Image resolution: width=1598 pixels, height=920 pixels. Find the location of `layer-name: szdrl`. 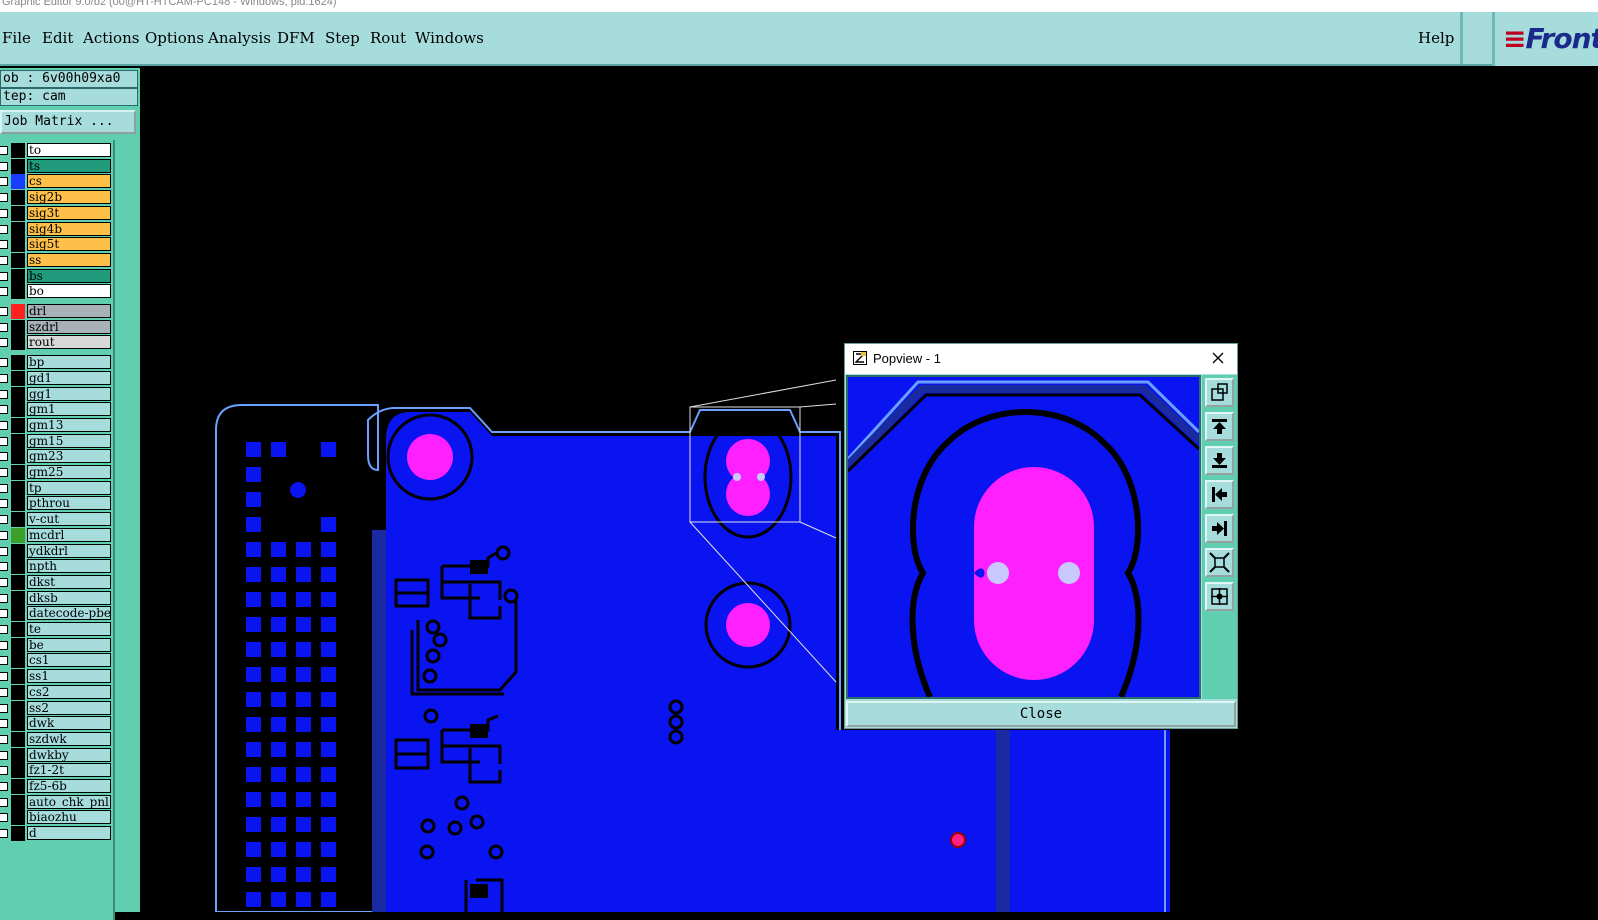

layer-name: szdrl is located at coordinates (69, 326).